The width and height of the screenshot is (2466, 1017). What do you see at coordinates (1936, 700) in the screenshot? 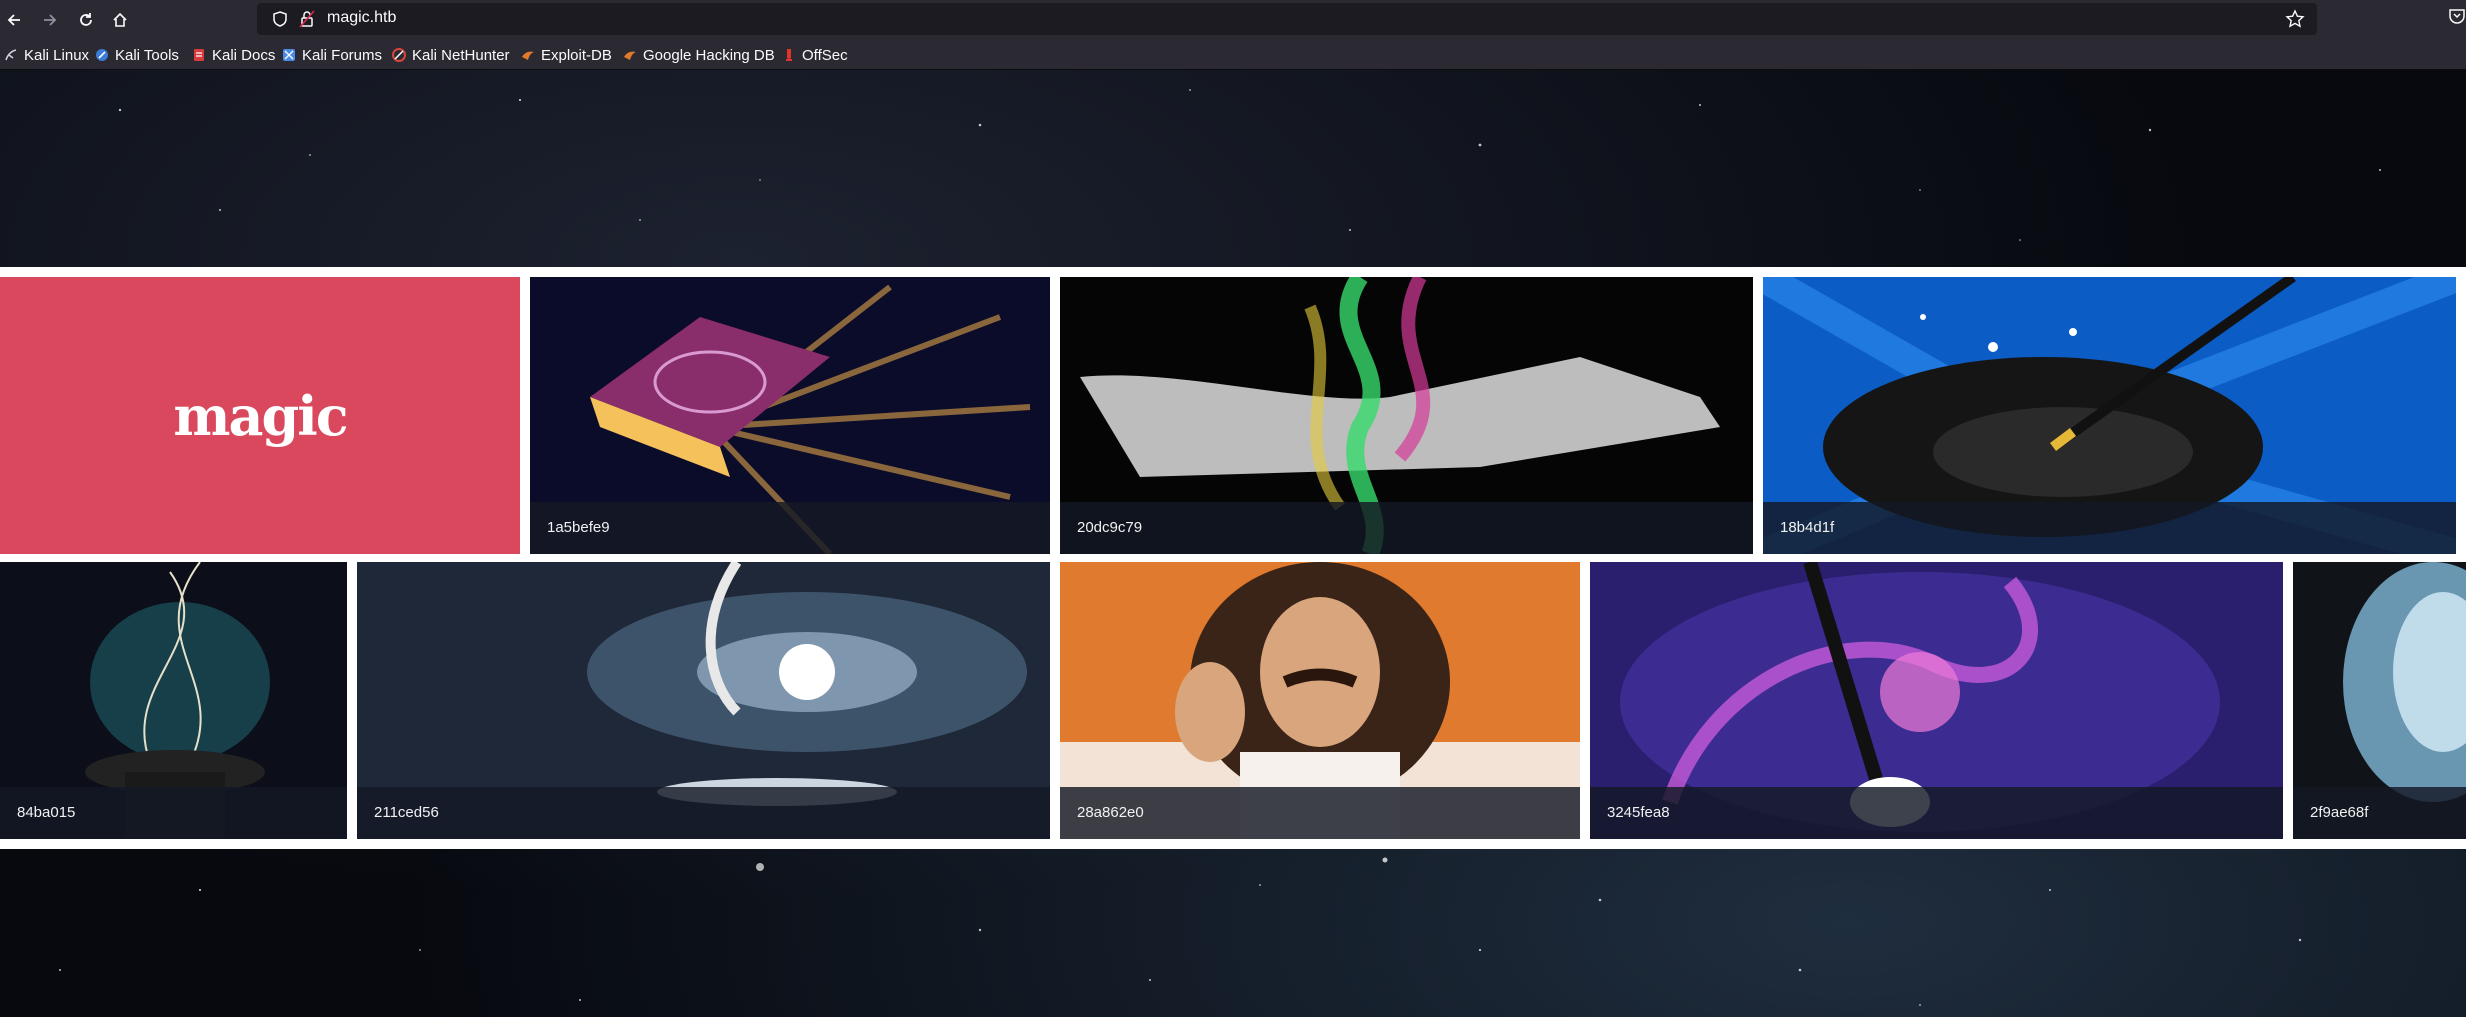
I see `gallery-tile: 3245fea8` at bounding box center [1936, 700].